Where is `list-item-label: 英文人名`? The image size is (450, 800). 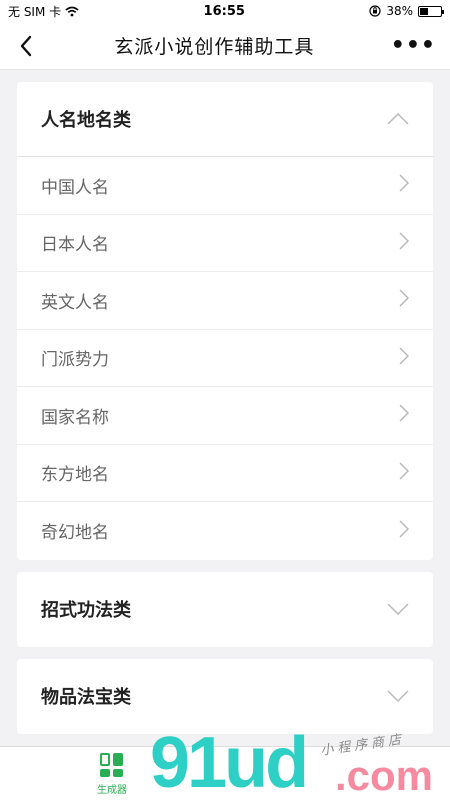
list-item-label: 英文人名 is located at coordinates (75, 302).